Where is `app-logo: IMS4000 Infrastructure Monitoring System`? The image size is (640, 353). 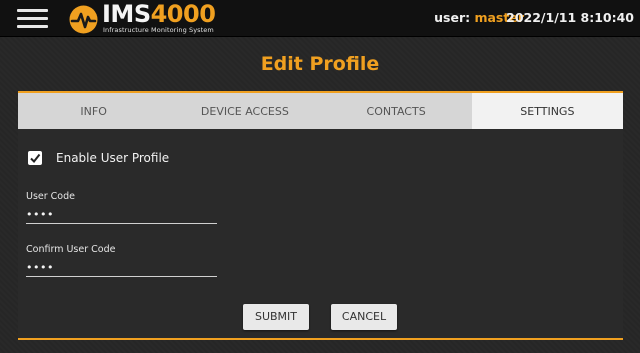
app-logo: IMS4000 Infrastructure Monitoring System is located at coordinates (149, 17).